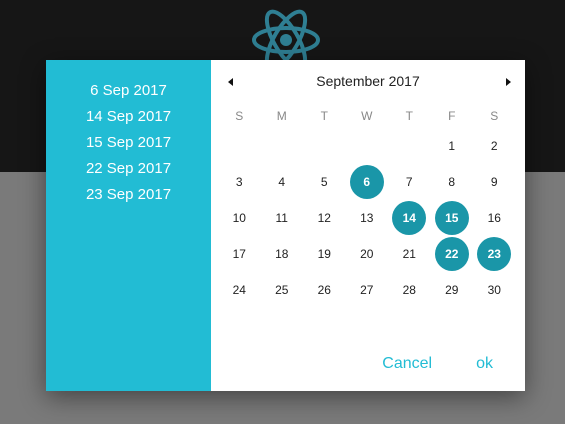  I want to click on calendar-day: 28, so click(409, 290).